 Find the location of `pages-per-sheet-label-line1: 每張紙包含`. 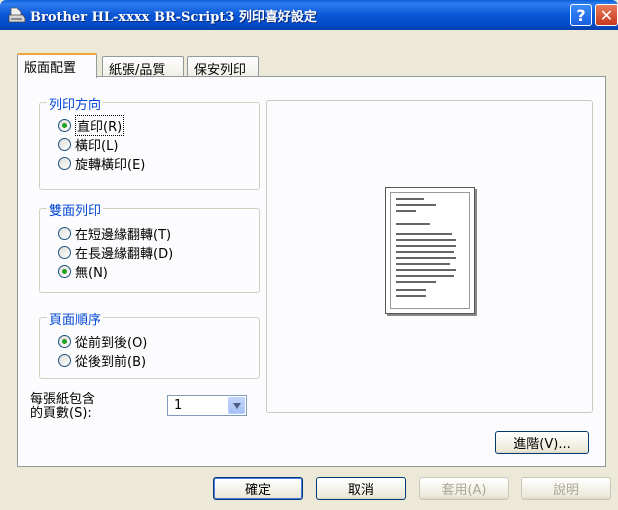

pages-per-sheet-label-line1: 每張紙包含 is located at coordinates (63, 399).